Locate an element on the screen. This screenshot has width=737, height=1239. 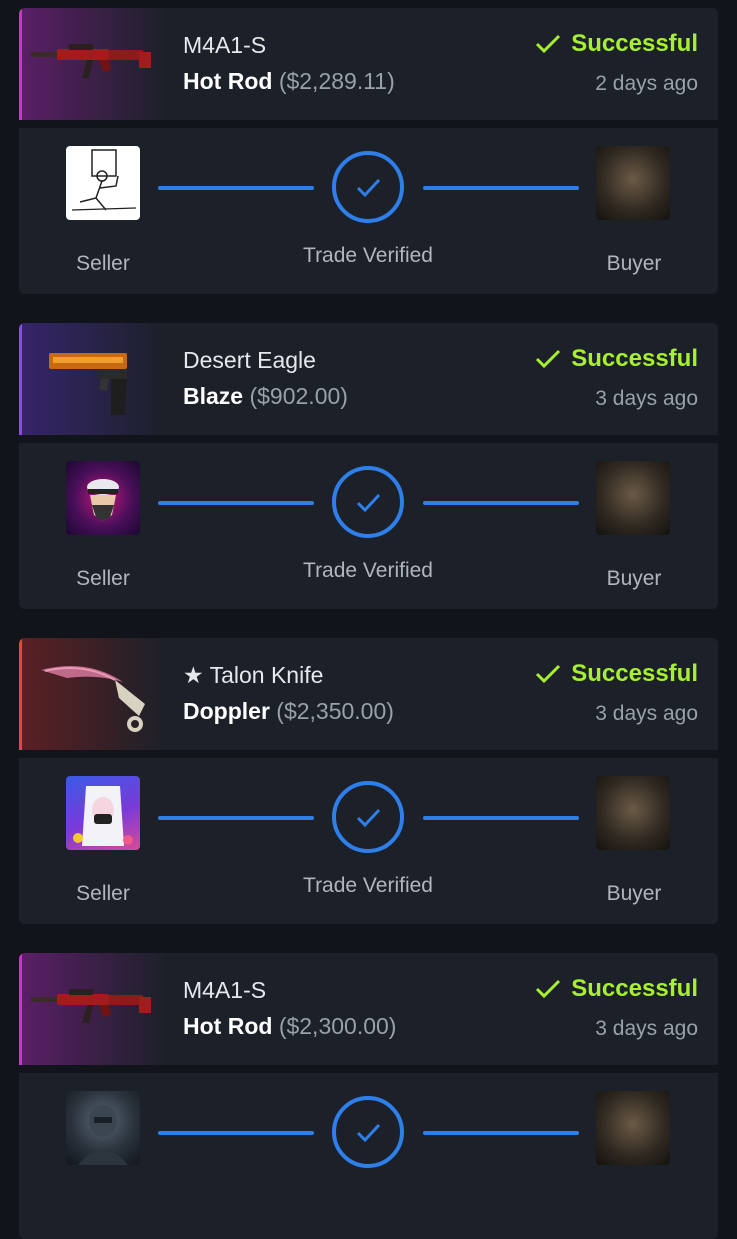
item-price: ($2,300.00) is located at coordinates (337, 1026).